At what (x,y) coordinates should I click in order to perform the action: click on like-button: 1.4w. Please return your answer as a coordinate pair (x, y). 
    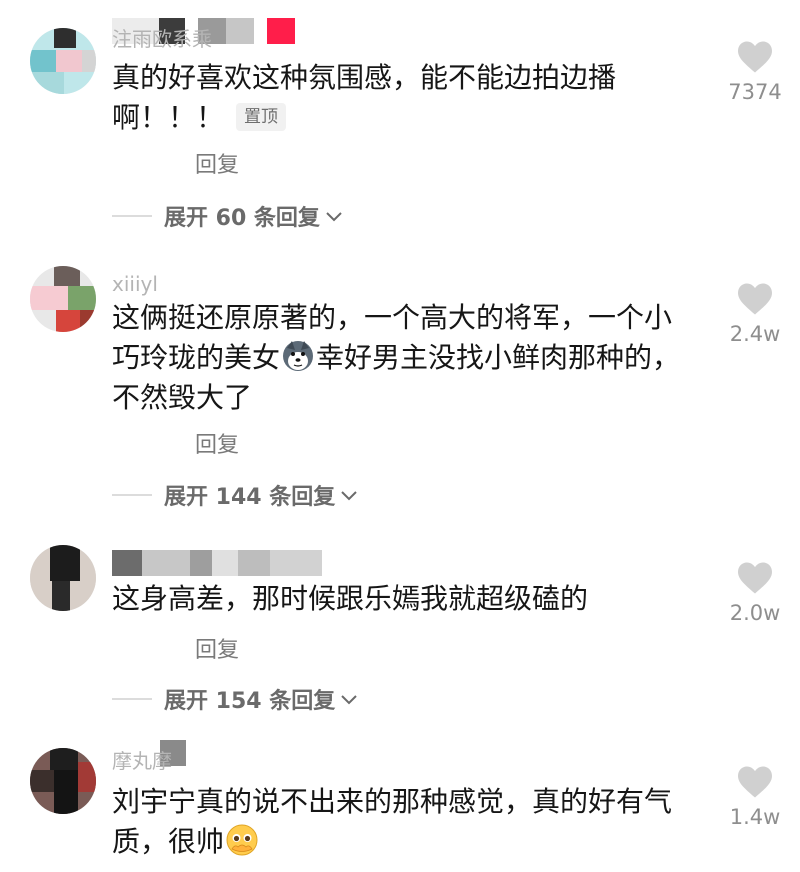
    Looking at the image, I should click on (755, 797).